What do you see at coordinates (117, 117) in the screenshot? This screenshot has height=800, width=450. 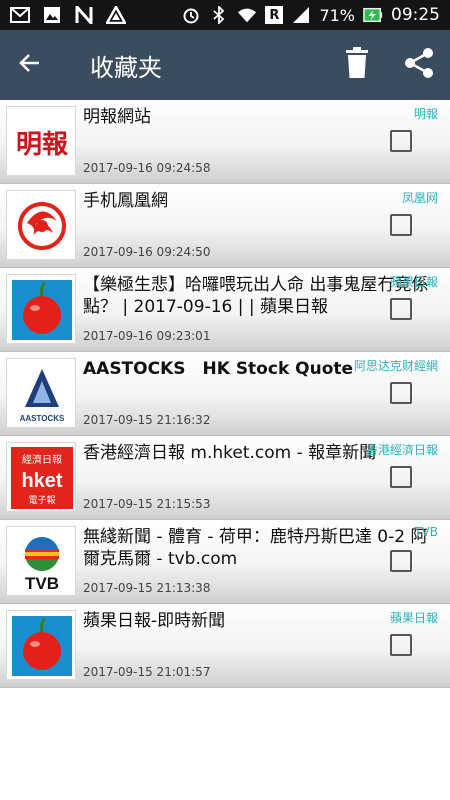 I see `item-title: 明報網站` at bounding box center [117, 117].